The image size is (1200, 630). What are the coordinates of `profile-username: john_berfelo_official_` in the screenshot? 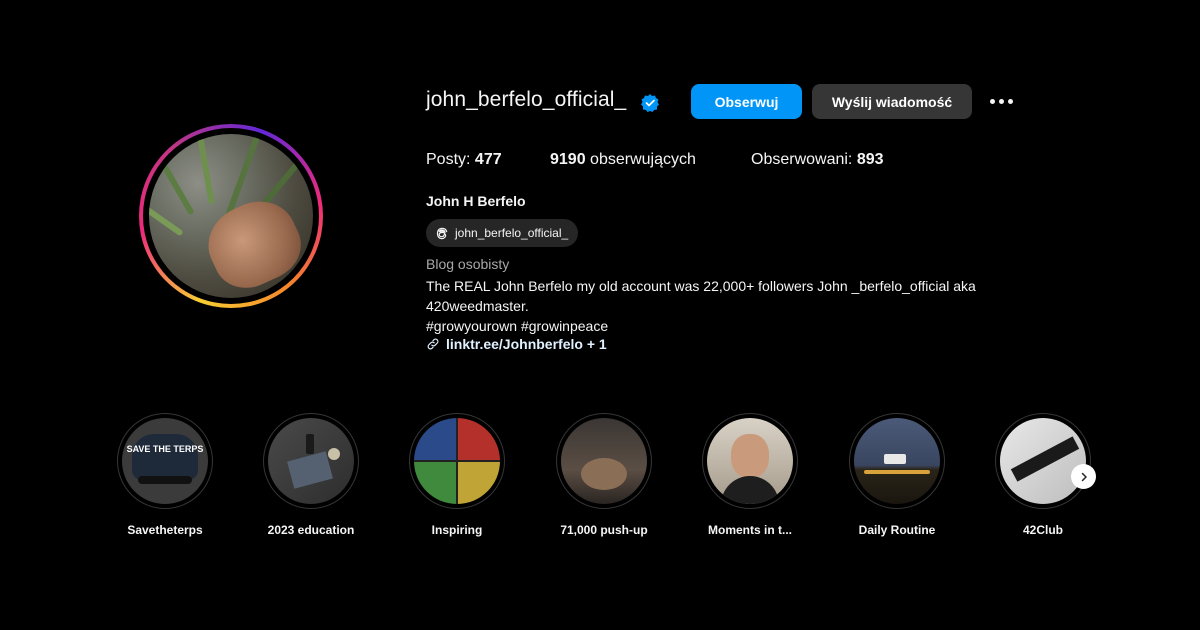 It's located at (526, 99).